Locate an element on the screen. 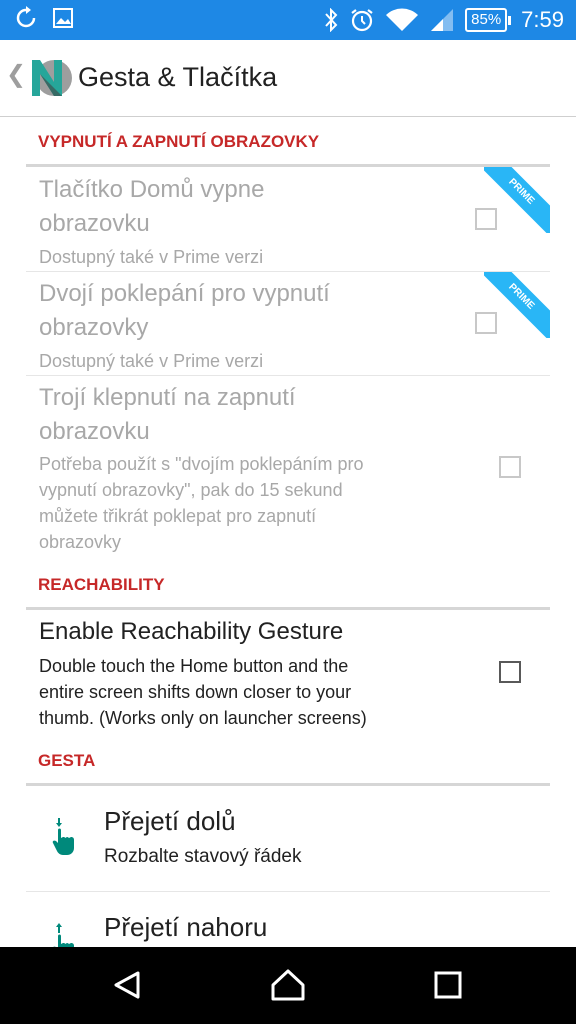  back-triangle-icon is located at coordinates (128, 985).